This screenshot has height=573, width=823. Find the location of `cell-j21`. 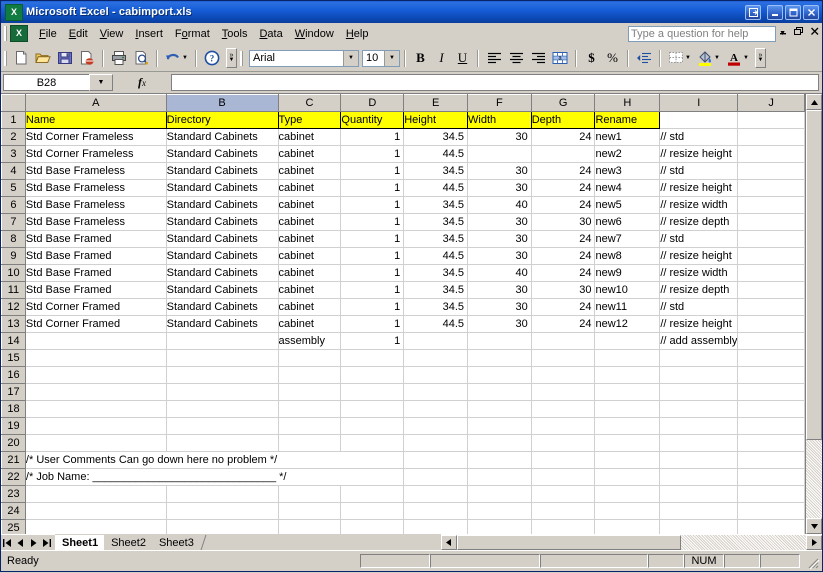

cell-j21 is located at coordinates (771, 460).